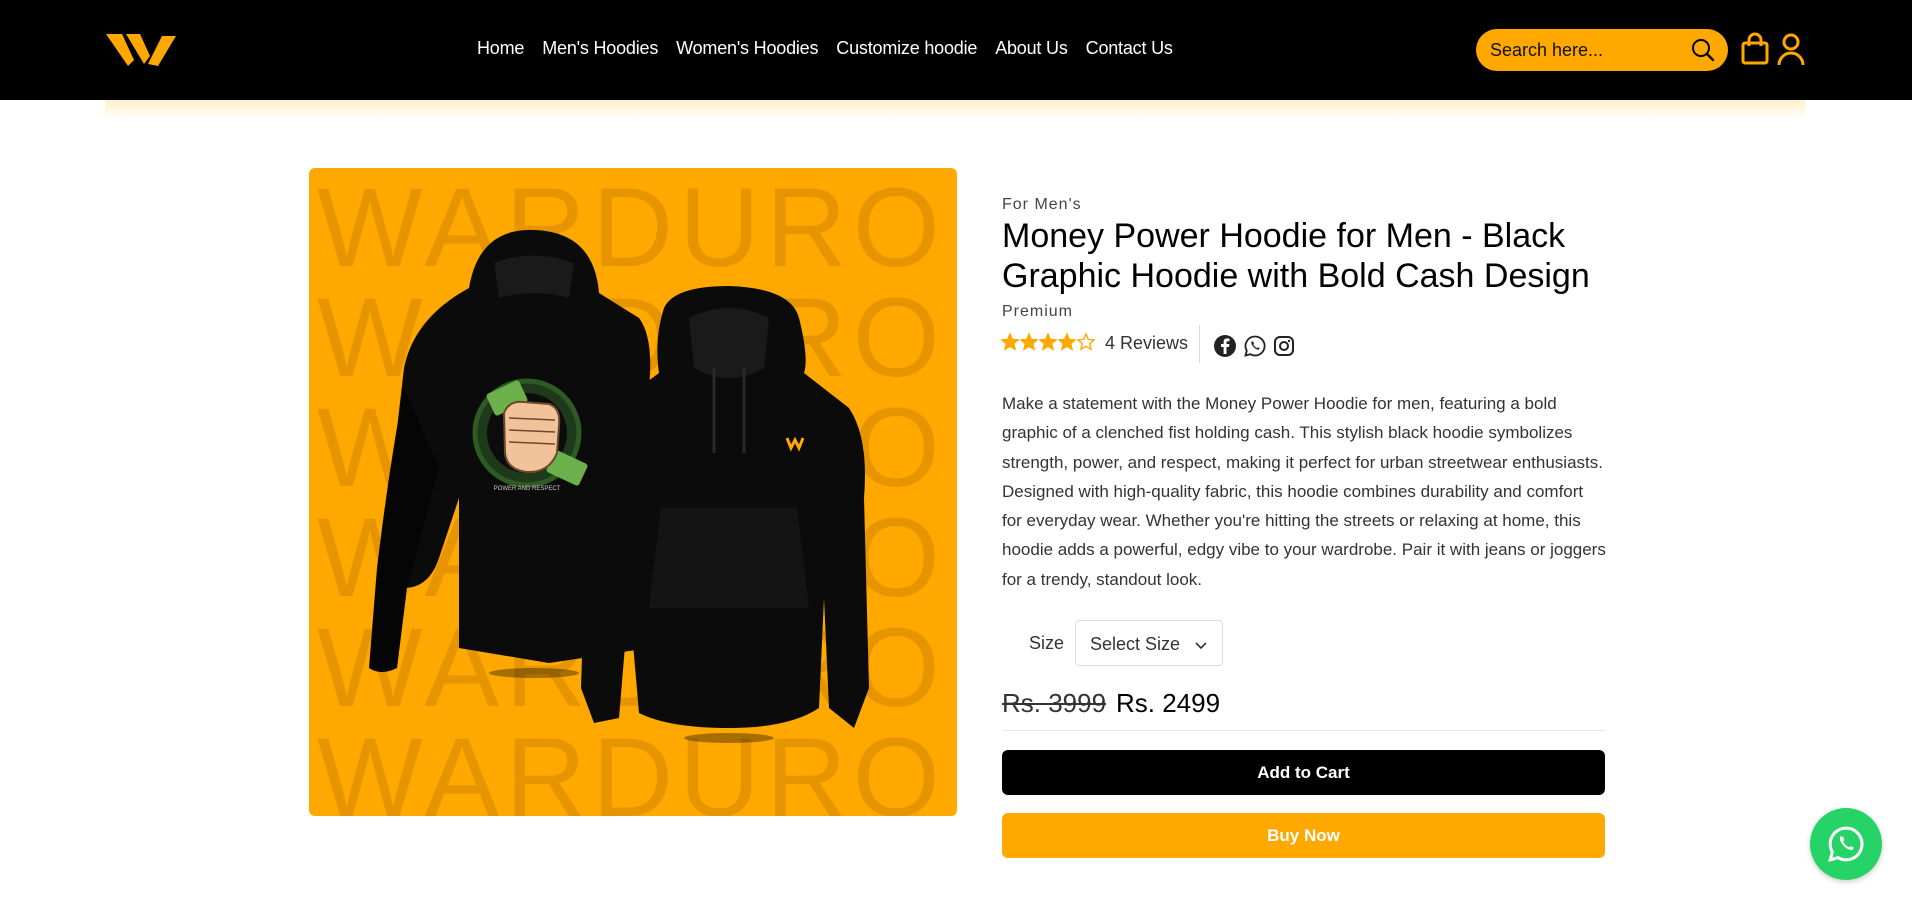  What do you see at coordinates (1791, 49) in the screenshot?
I see `user-icon` at bounding box center [1791, 49].